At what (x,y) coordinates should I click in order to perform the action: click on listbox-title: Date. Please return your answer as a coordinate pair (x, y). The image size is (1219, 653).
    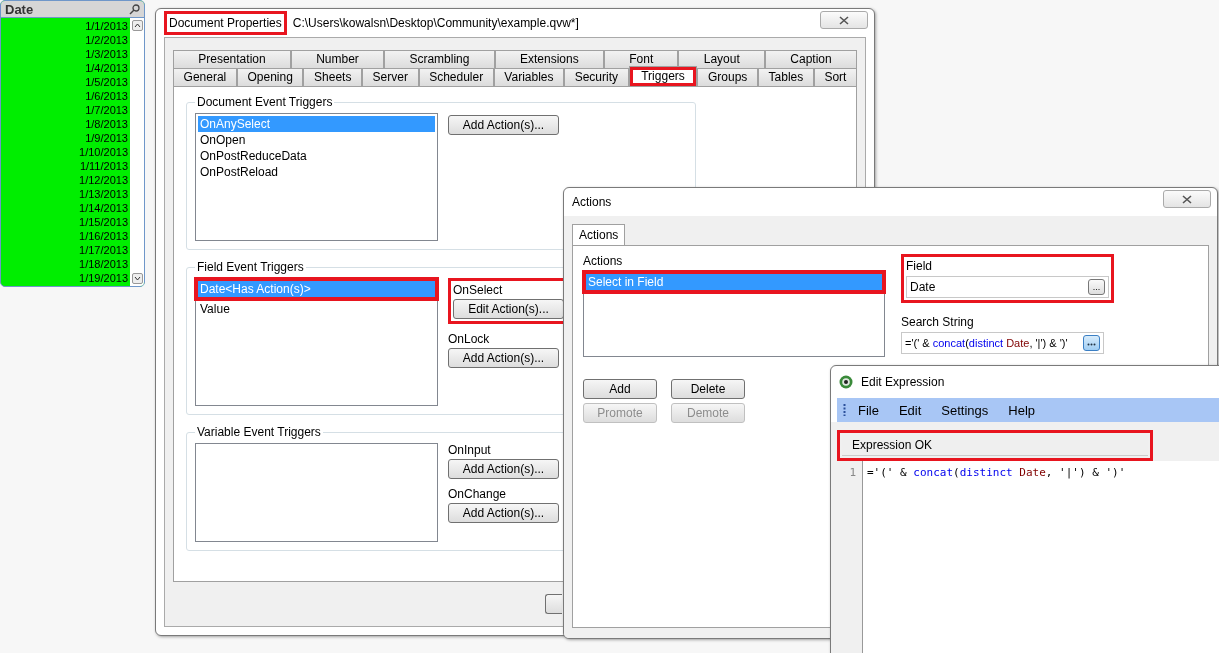
    Looking at the image, I should click on (19, 9).